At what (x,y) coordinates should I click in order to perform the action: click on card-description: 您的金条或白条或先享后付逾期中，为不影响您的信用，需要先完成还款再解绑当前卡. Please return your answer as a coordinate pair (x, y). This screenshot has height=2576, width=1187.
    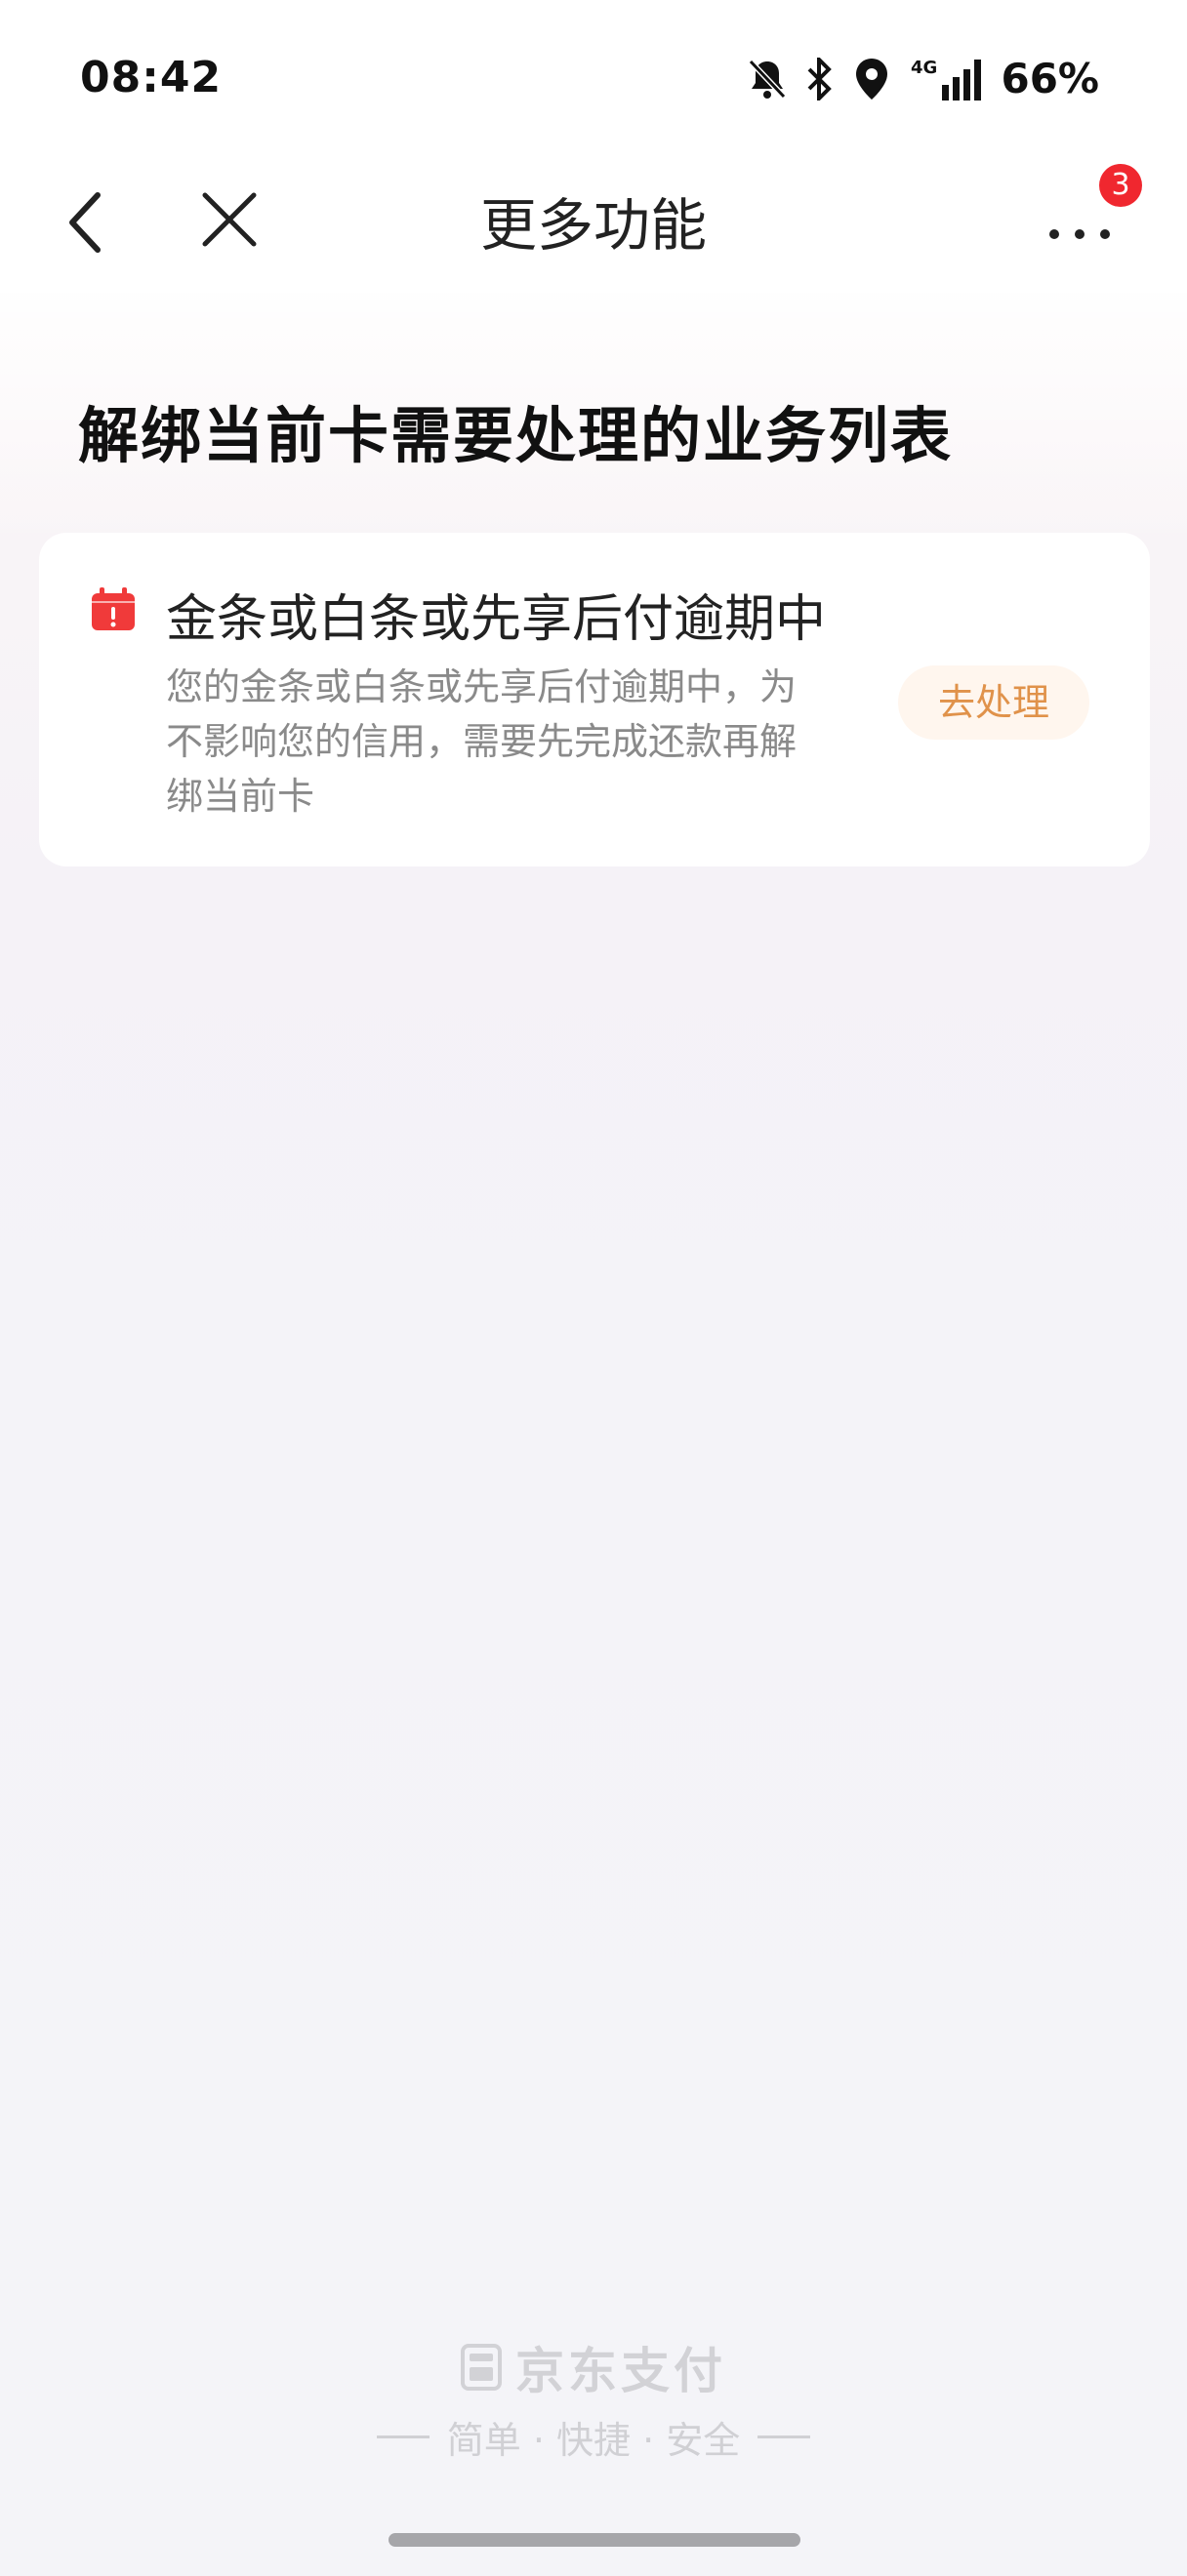
    Looking at the image, I should click on (482, 741).